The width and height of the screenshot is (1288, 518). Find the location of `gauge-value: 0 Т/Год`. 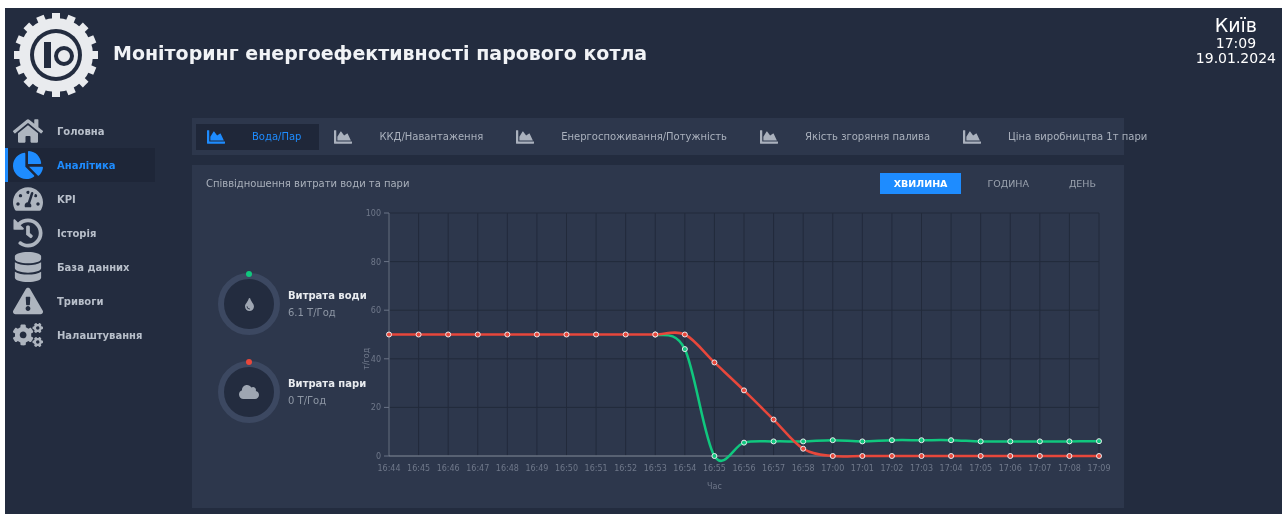

gauge-value: 0 Т/Год is located at coordinates (308, 400).